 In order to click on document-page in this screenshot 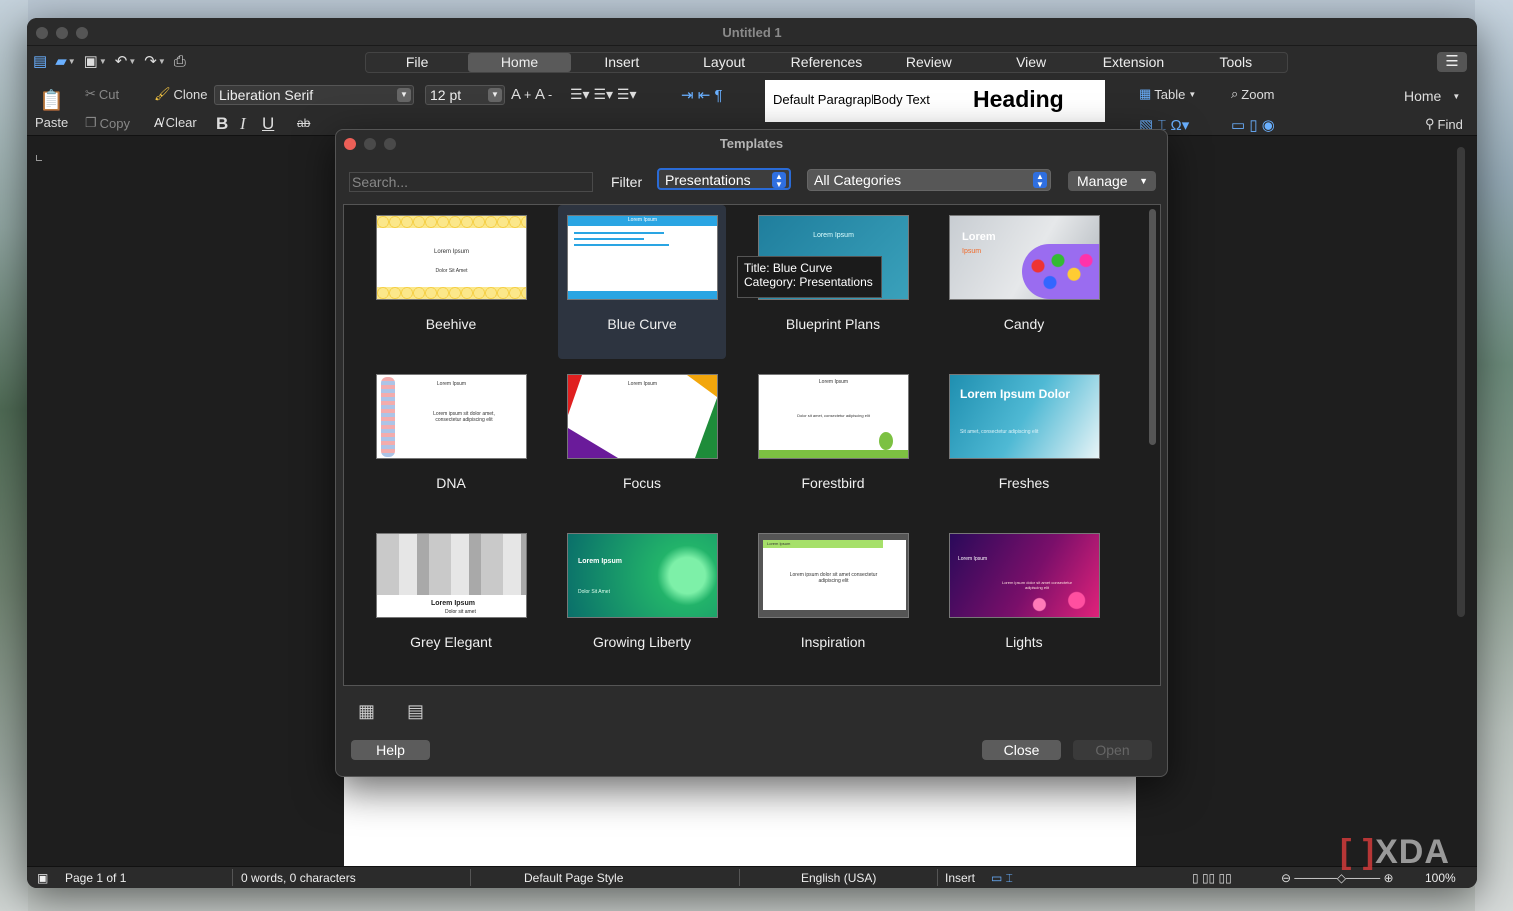, I will do `click(740, 822)`.